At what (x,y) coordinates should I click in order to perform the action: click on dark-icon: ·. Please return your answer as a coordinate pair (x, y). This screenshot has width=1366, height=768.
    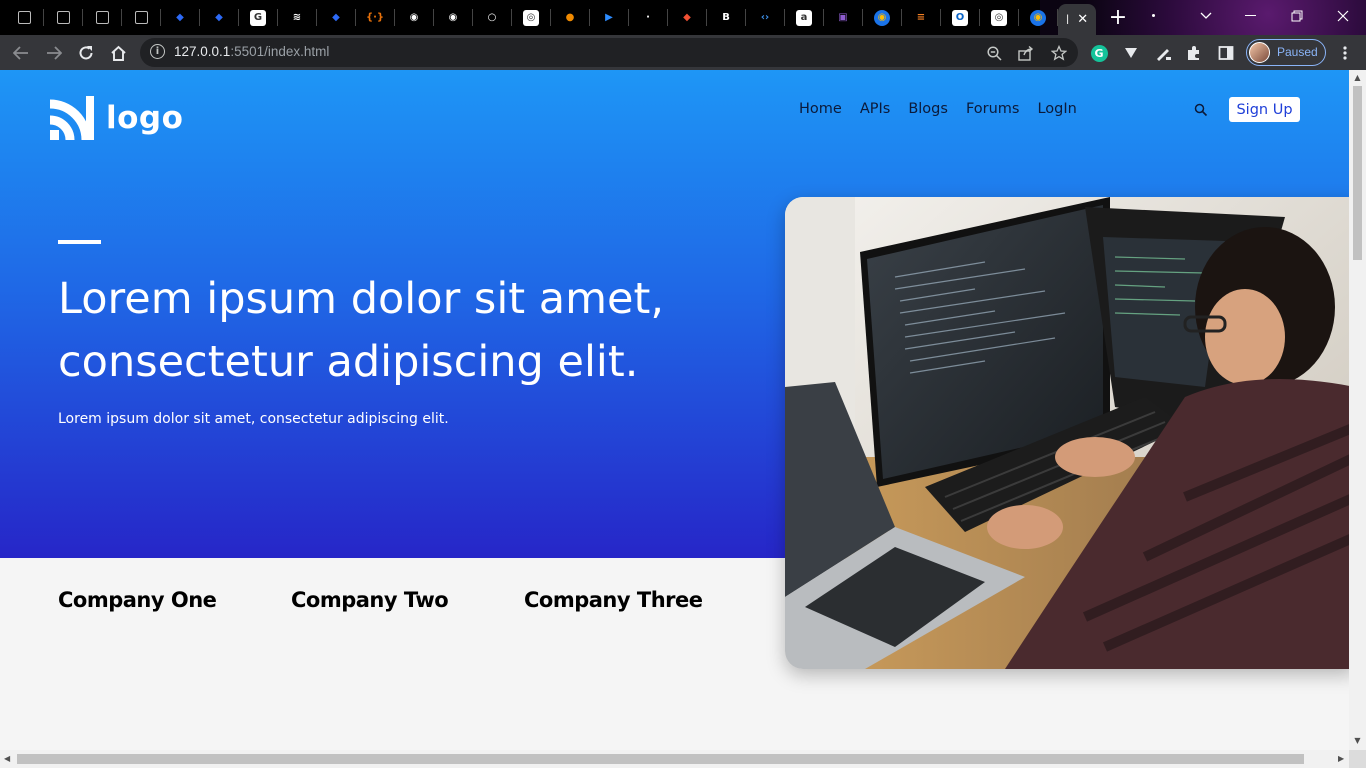
    Looking at the image, I should click on (648, 17).